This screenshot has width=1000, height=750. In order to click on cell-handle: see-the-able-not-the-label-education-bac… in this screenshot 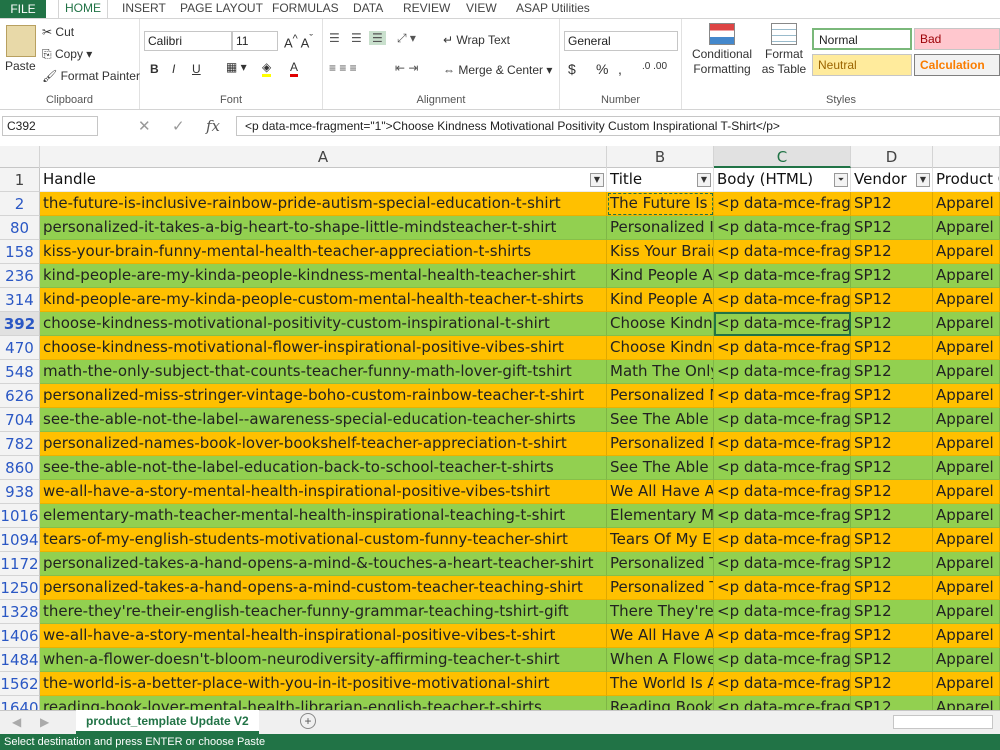, I will do `click(323, 468)`.